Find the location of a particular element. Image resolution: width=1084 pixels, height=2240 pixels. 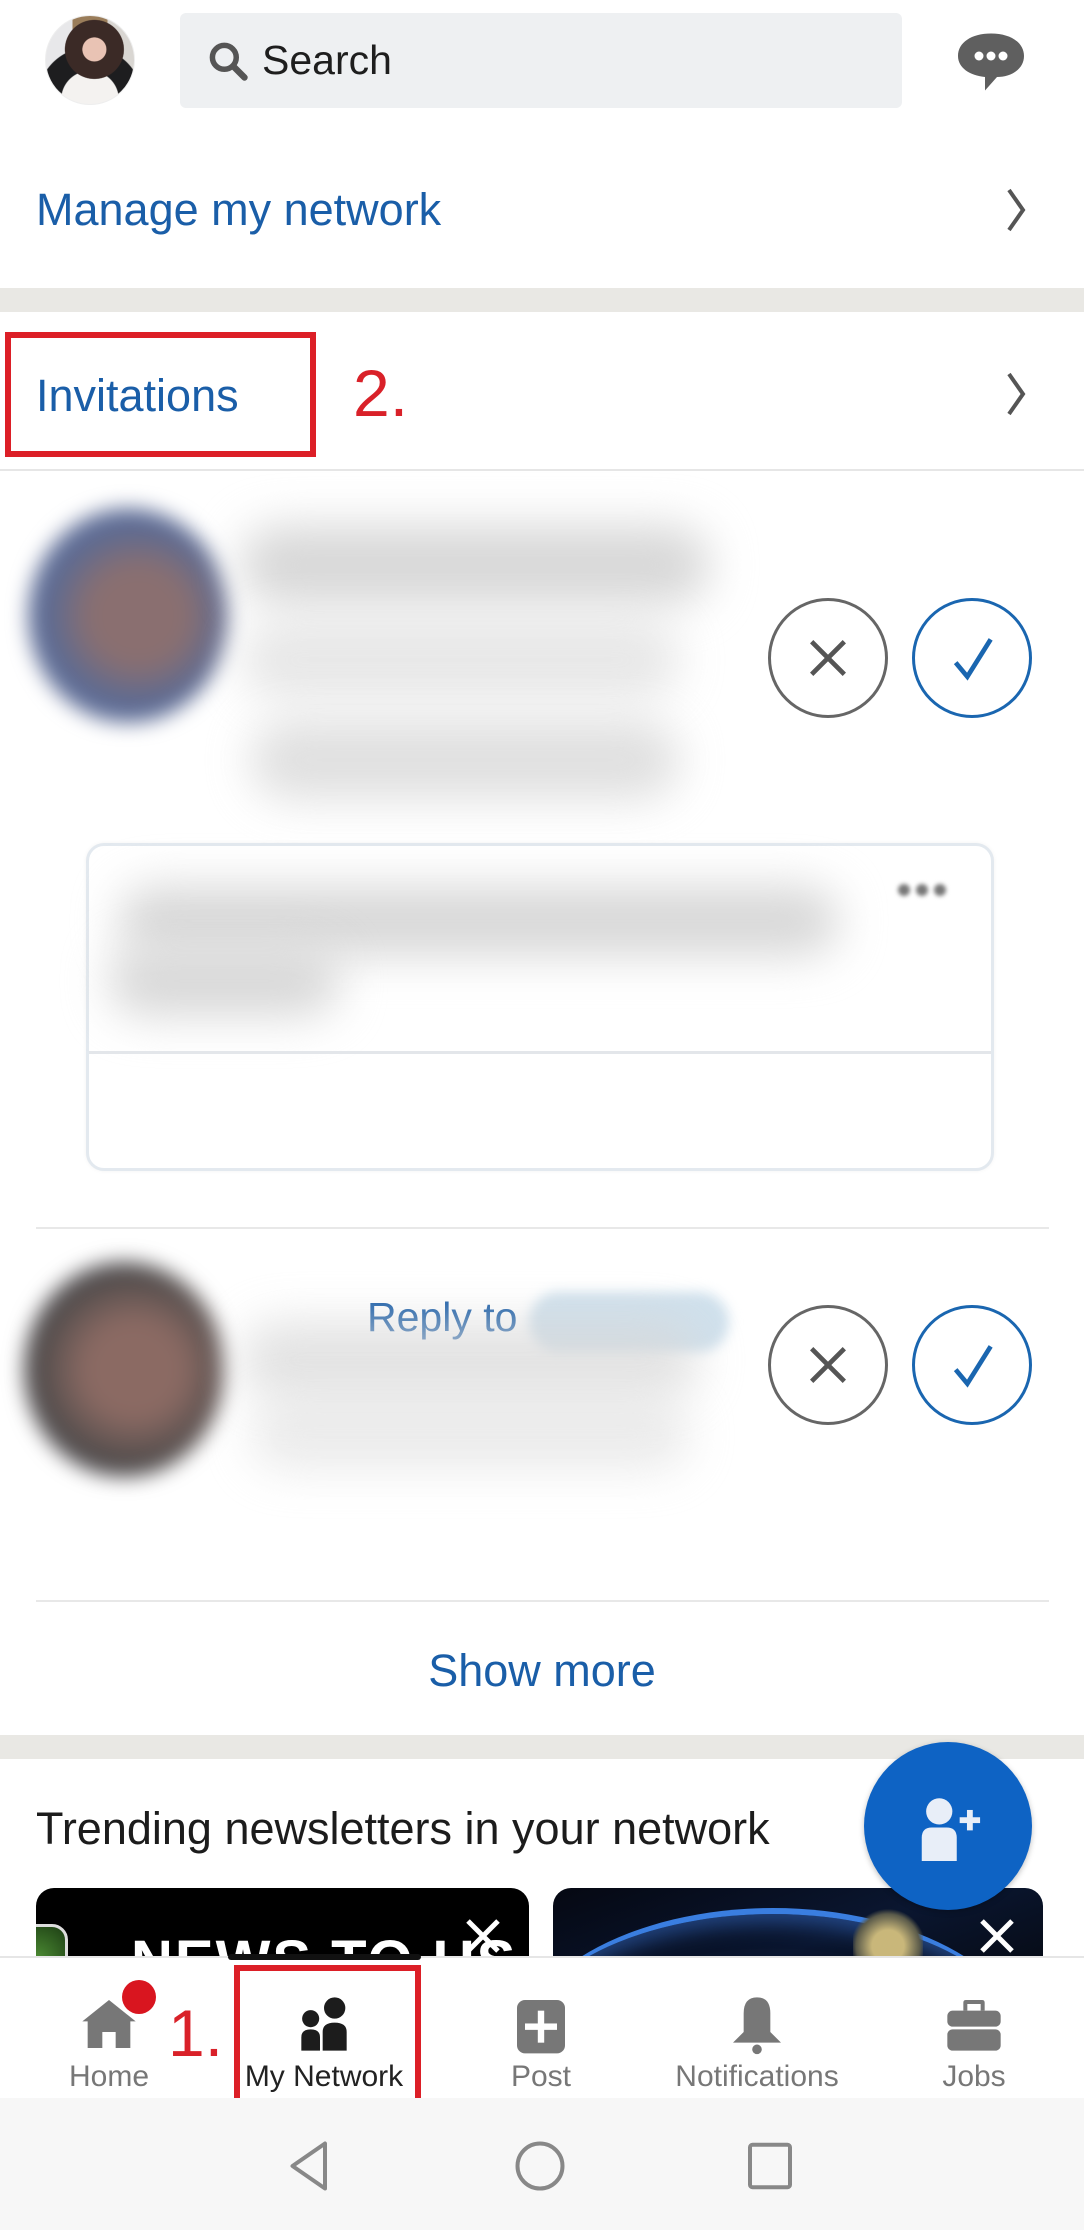

briefcase-icon is located at coordinates (974, 2025).